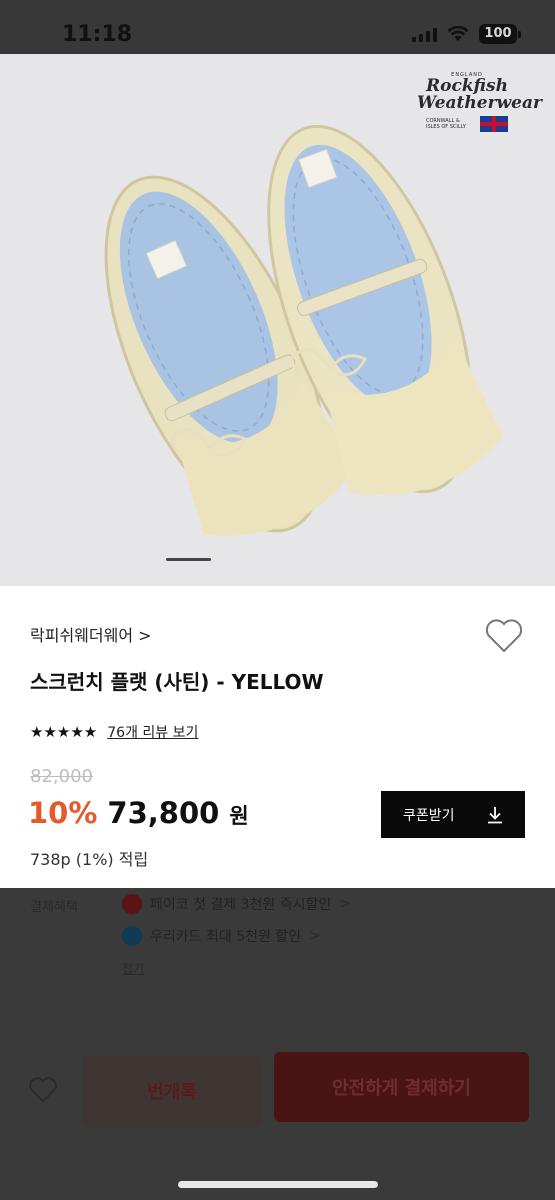 This screenshot has height=1200, width=555. What do you see at coordinates (401, 1087) in the screenshot?
I see `safe-pay-button: 안전하게 결제하기` at bounding box center [401, 1087].